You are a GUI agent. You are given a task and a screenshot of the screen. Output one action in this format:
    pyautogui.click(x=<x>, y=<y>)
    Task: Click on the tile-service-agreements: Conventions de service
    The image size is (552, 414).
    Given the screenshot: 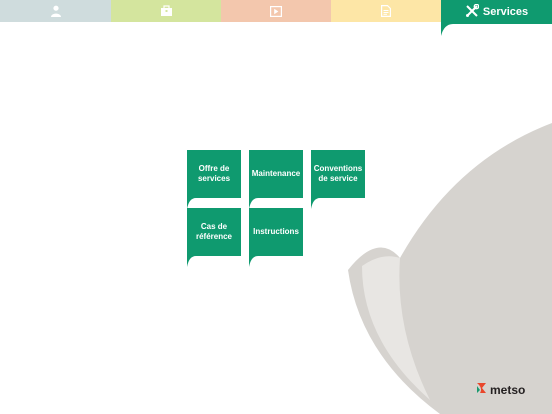 What is the action you would take?
    pyautogui.click(x=338, y=179)
    